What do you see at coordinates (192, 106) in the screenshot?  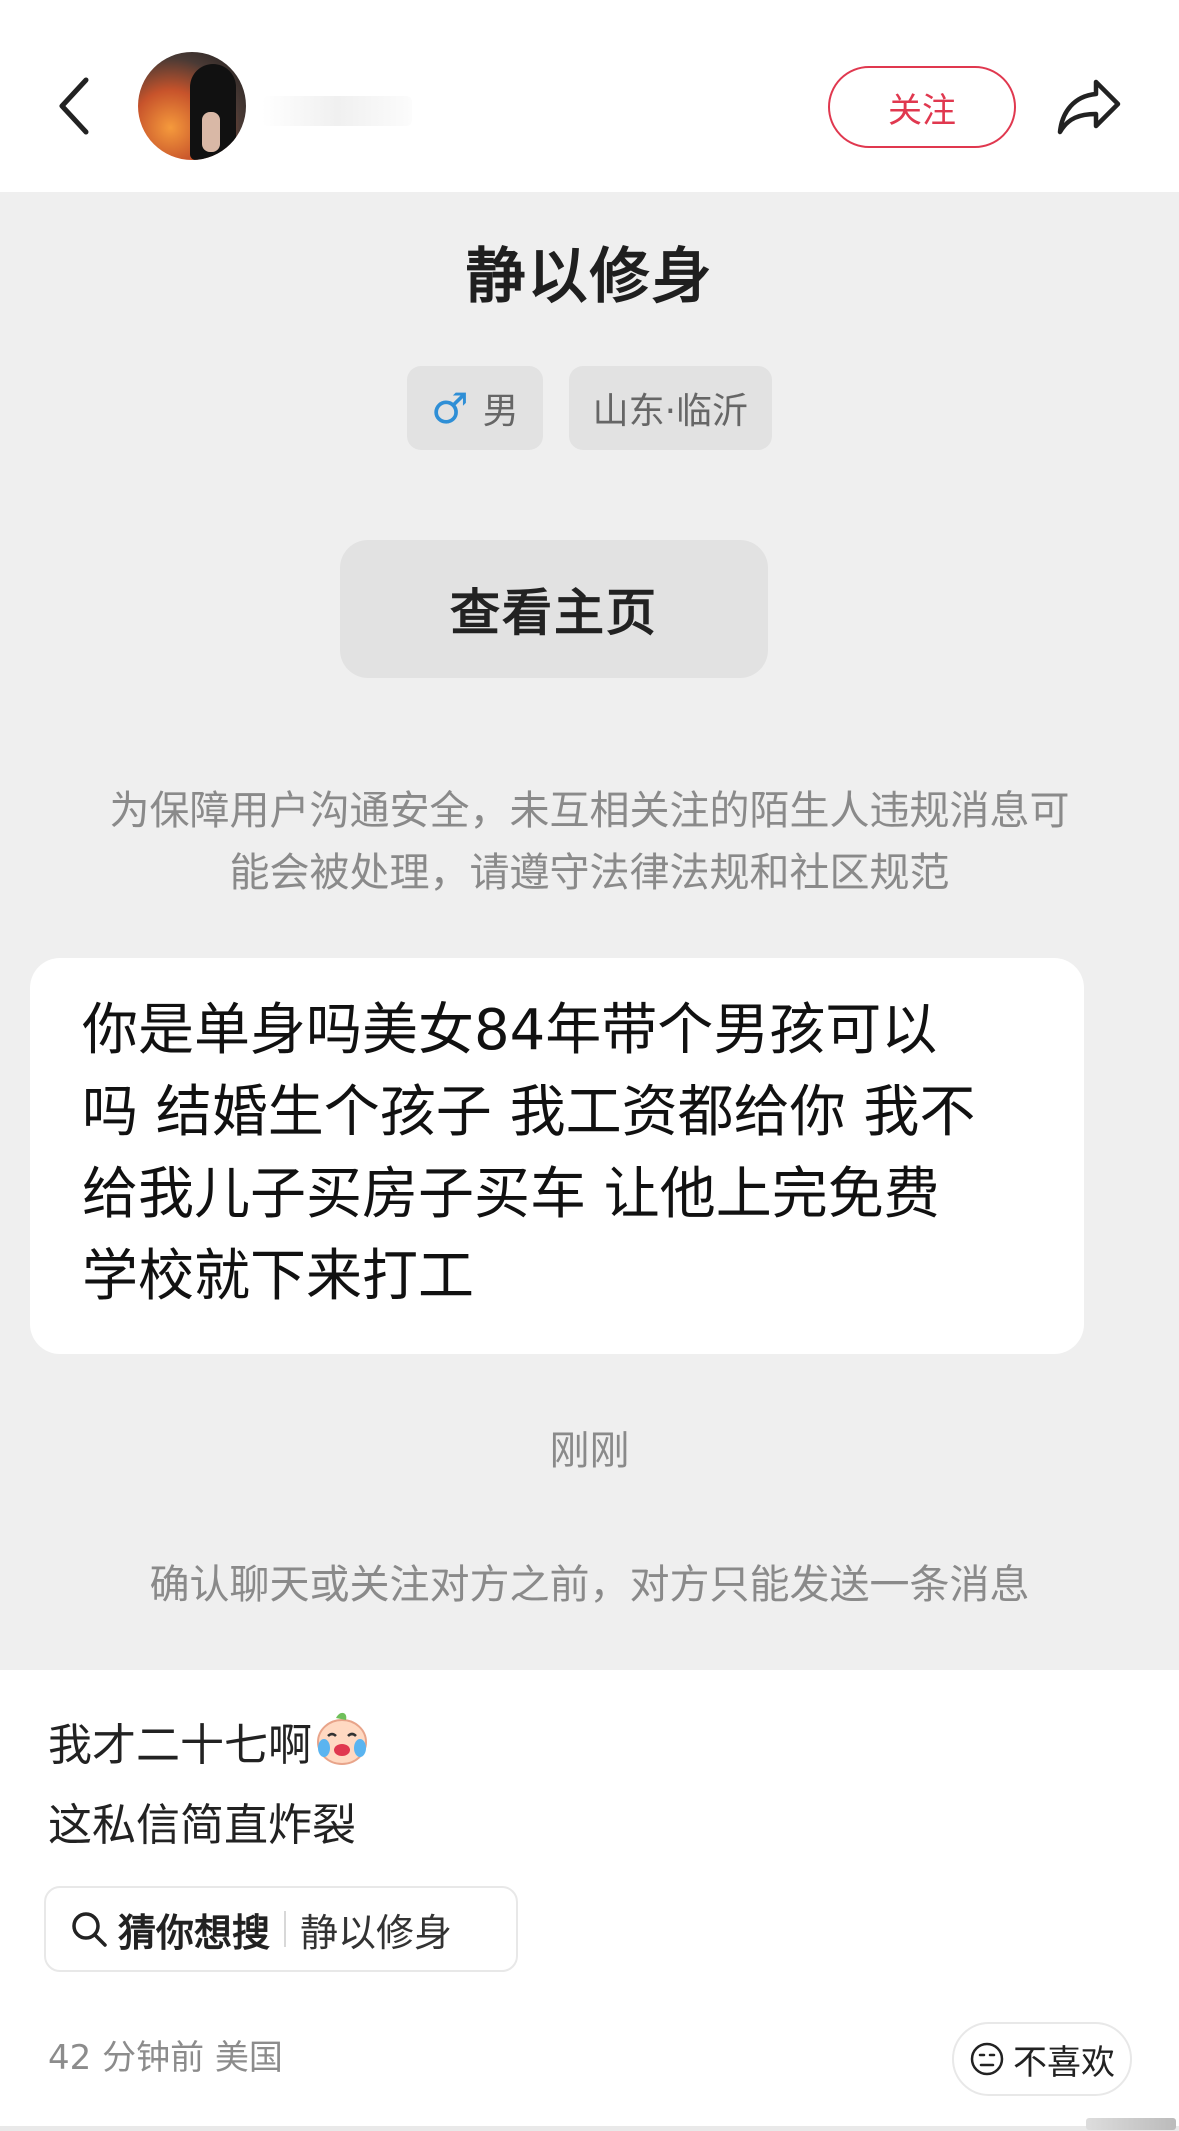 I see `avatar` at bounding box center [192, 106].